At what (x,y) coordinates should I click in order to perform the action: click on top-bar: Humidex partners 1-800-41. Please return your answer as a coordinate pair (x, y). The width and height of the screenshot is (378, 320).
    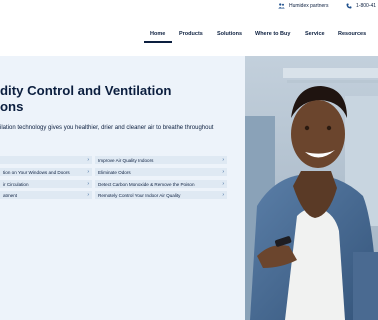
    Looking at the image, I should click on (189, 7).